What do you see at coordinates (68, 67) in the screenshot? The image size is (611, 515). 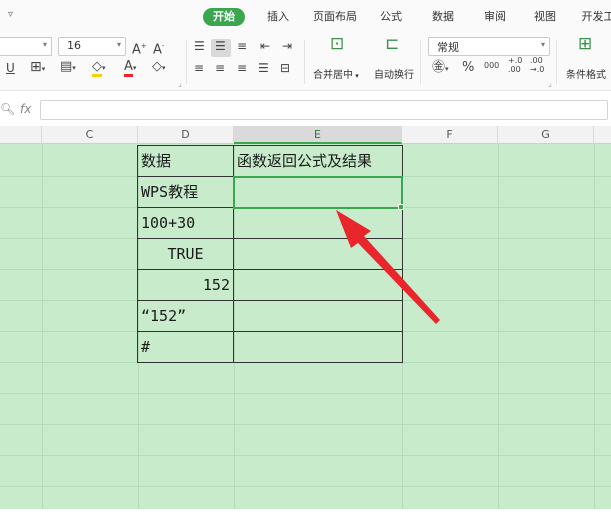 I see `cell-style-icon: ▤▾` at bounding box center [68, 67].